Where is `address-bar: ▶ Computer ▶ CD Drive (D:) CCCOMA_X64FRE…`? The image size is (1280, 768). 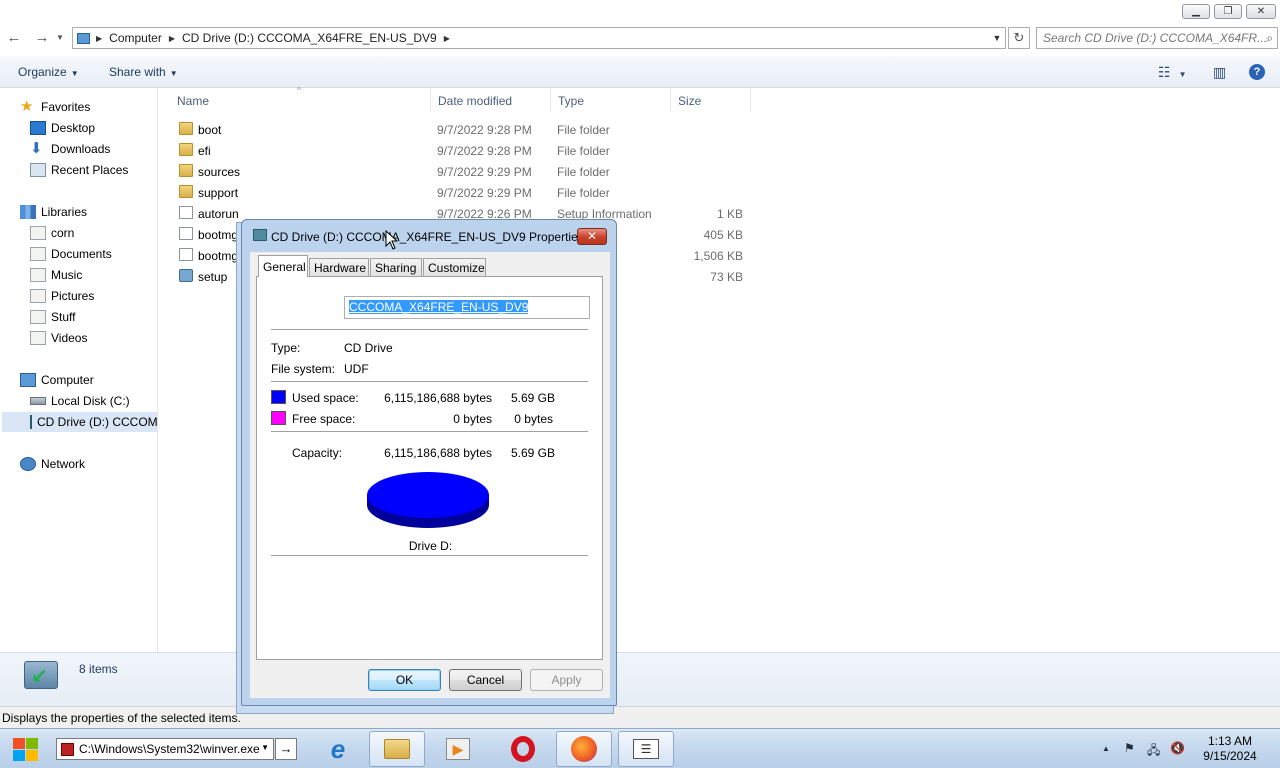 address-bar: ▶ Computer ▶ CD Drive (D:) CCCOMA_X64FRE… is located at coordinates (539, 38).